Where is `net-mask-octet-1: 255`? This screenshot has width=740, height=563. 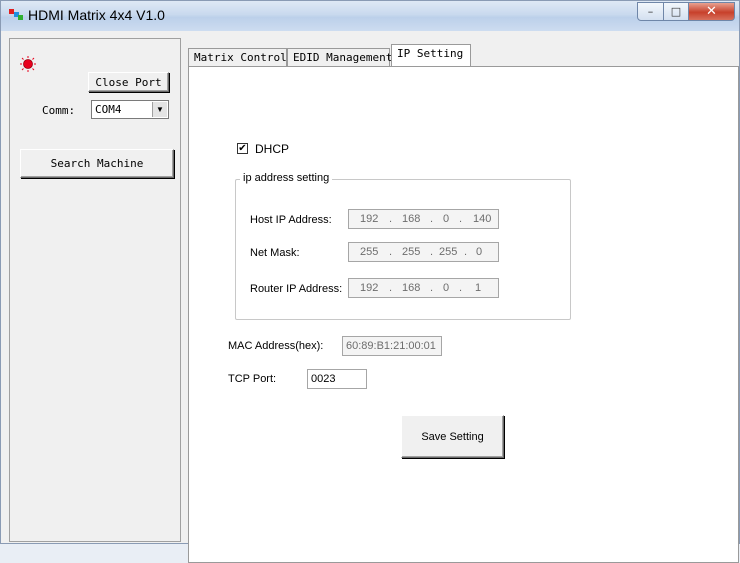
net-mask-octet-1: 255 is located at coordinates (369, 252).